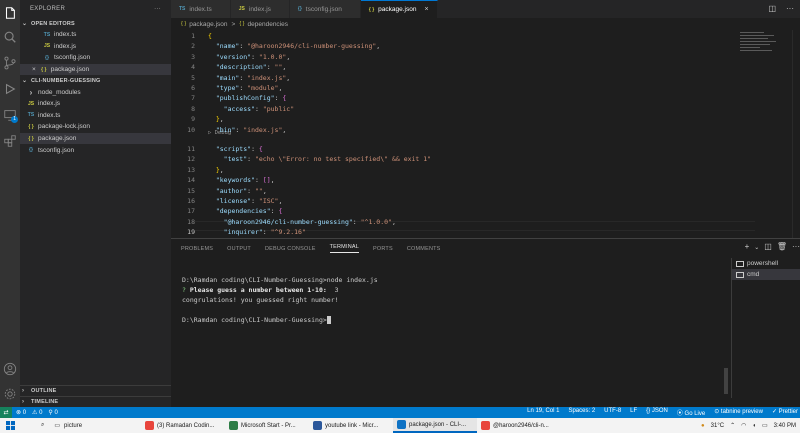 The height and width of the screenshot is (433, 800). What do you see at coordinates (95, 116) in the screenshot?
I see `file-tree-item: TS index.ts` at bounding box center [95, 116].